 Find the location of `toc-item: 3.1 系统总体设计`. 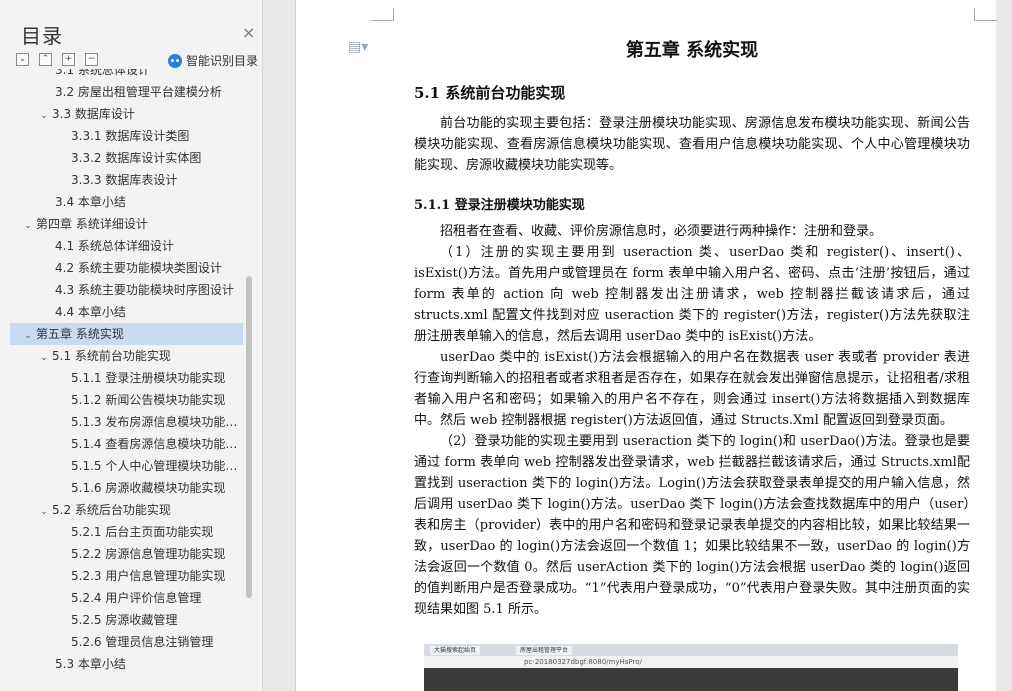

toc-item: 3.1 系统总体设计 is located at coordinates (126, 75).